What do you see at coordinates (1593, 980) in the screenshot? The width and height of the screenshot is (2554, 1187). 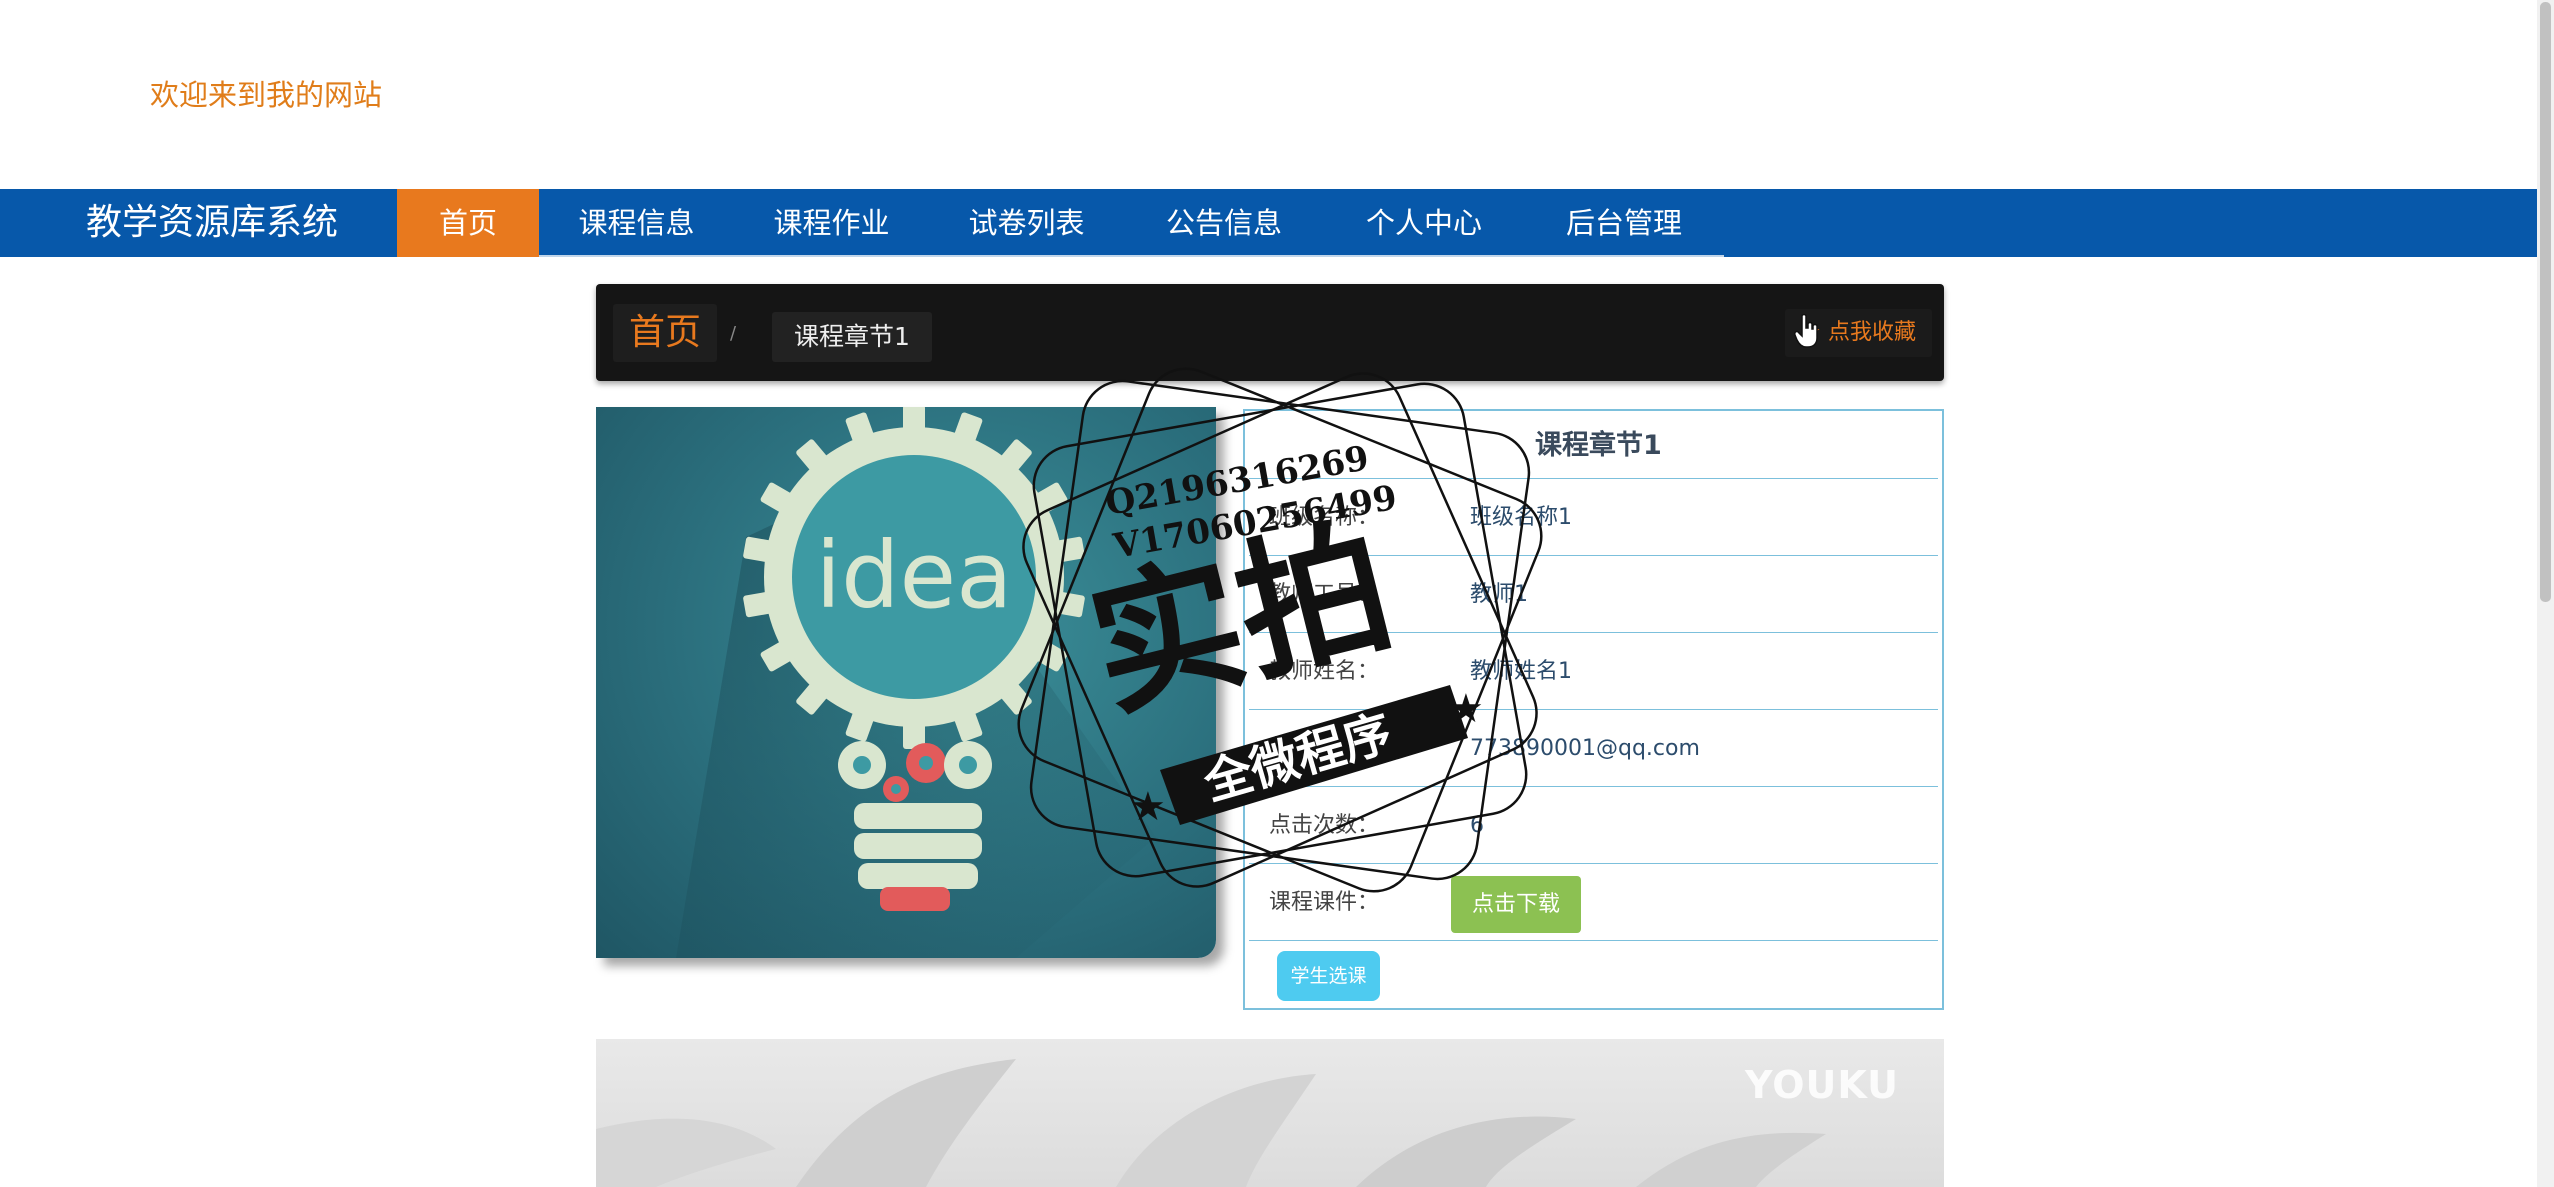 I see `detail-row-actions: 学生选课` at bounding box center [1593, 980].